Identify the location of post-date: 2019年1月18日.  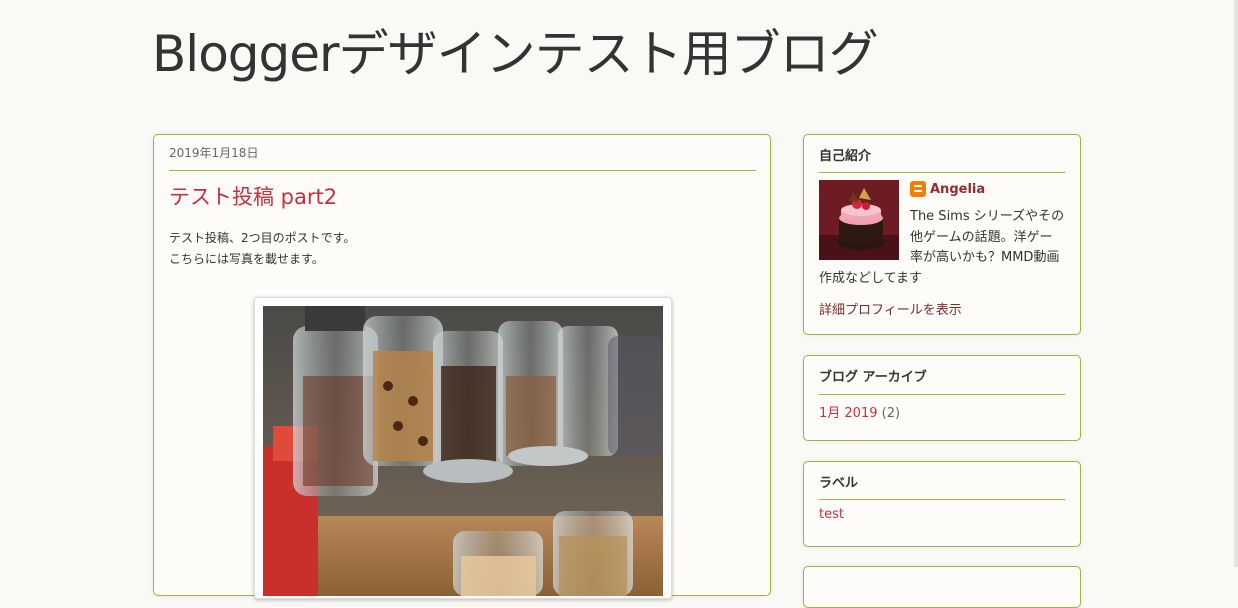
(214, 153).